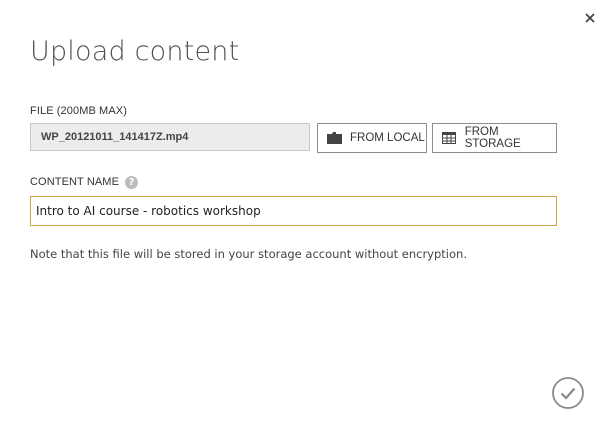  I want to click on from-storage-label: FROM STORAGE, so click(492, 138).